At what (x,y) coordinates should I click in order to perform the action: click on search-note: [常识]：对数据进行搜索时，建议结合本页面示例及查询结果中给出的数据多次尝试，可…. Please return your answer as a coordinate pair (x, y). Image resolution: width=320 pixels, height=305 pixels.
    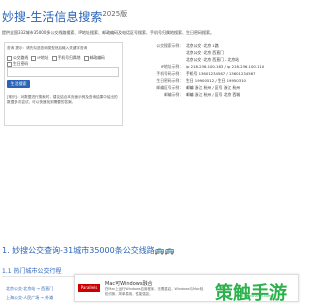
    Looking at the image, I should click on (62, 99).